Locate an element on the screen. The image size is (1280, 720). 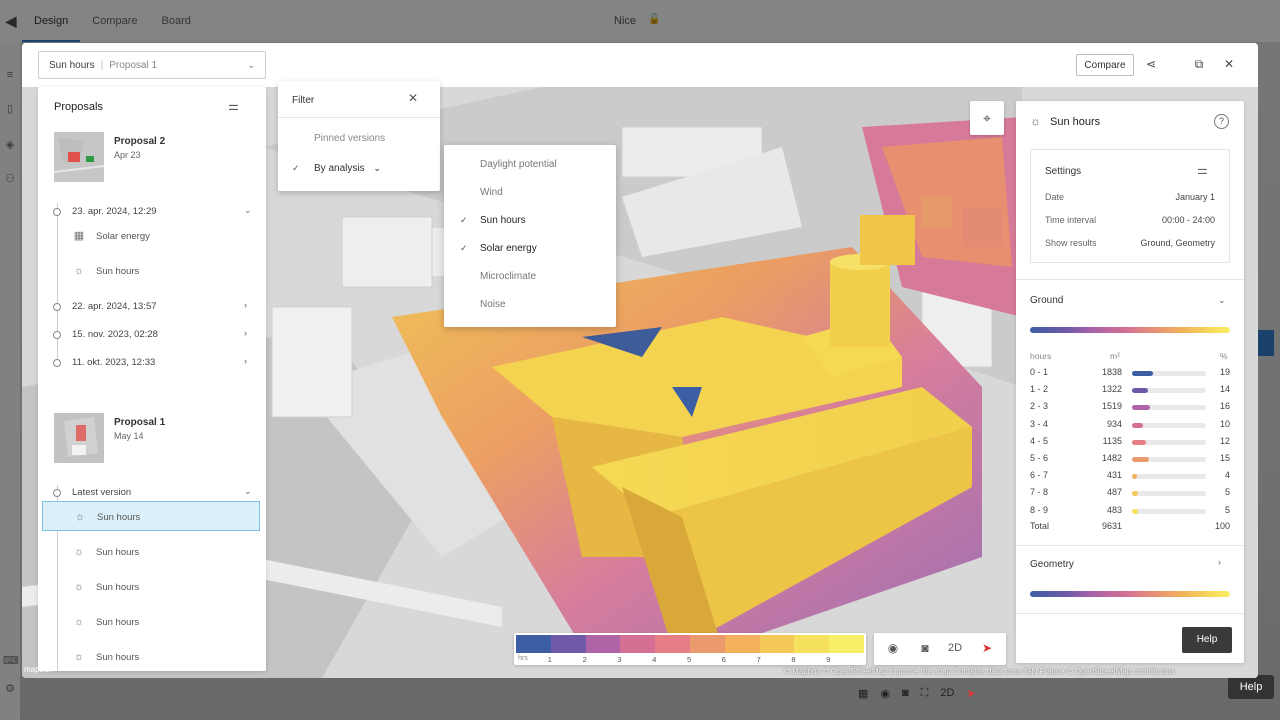
area-value: 487 is located at coordinates (1114, 492).